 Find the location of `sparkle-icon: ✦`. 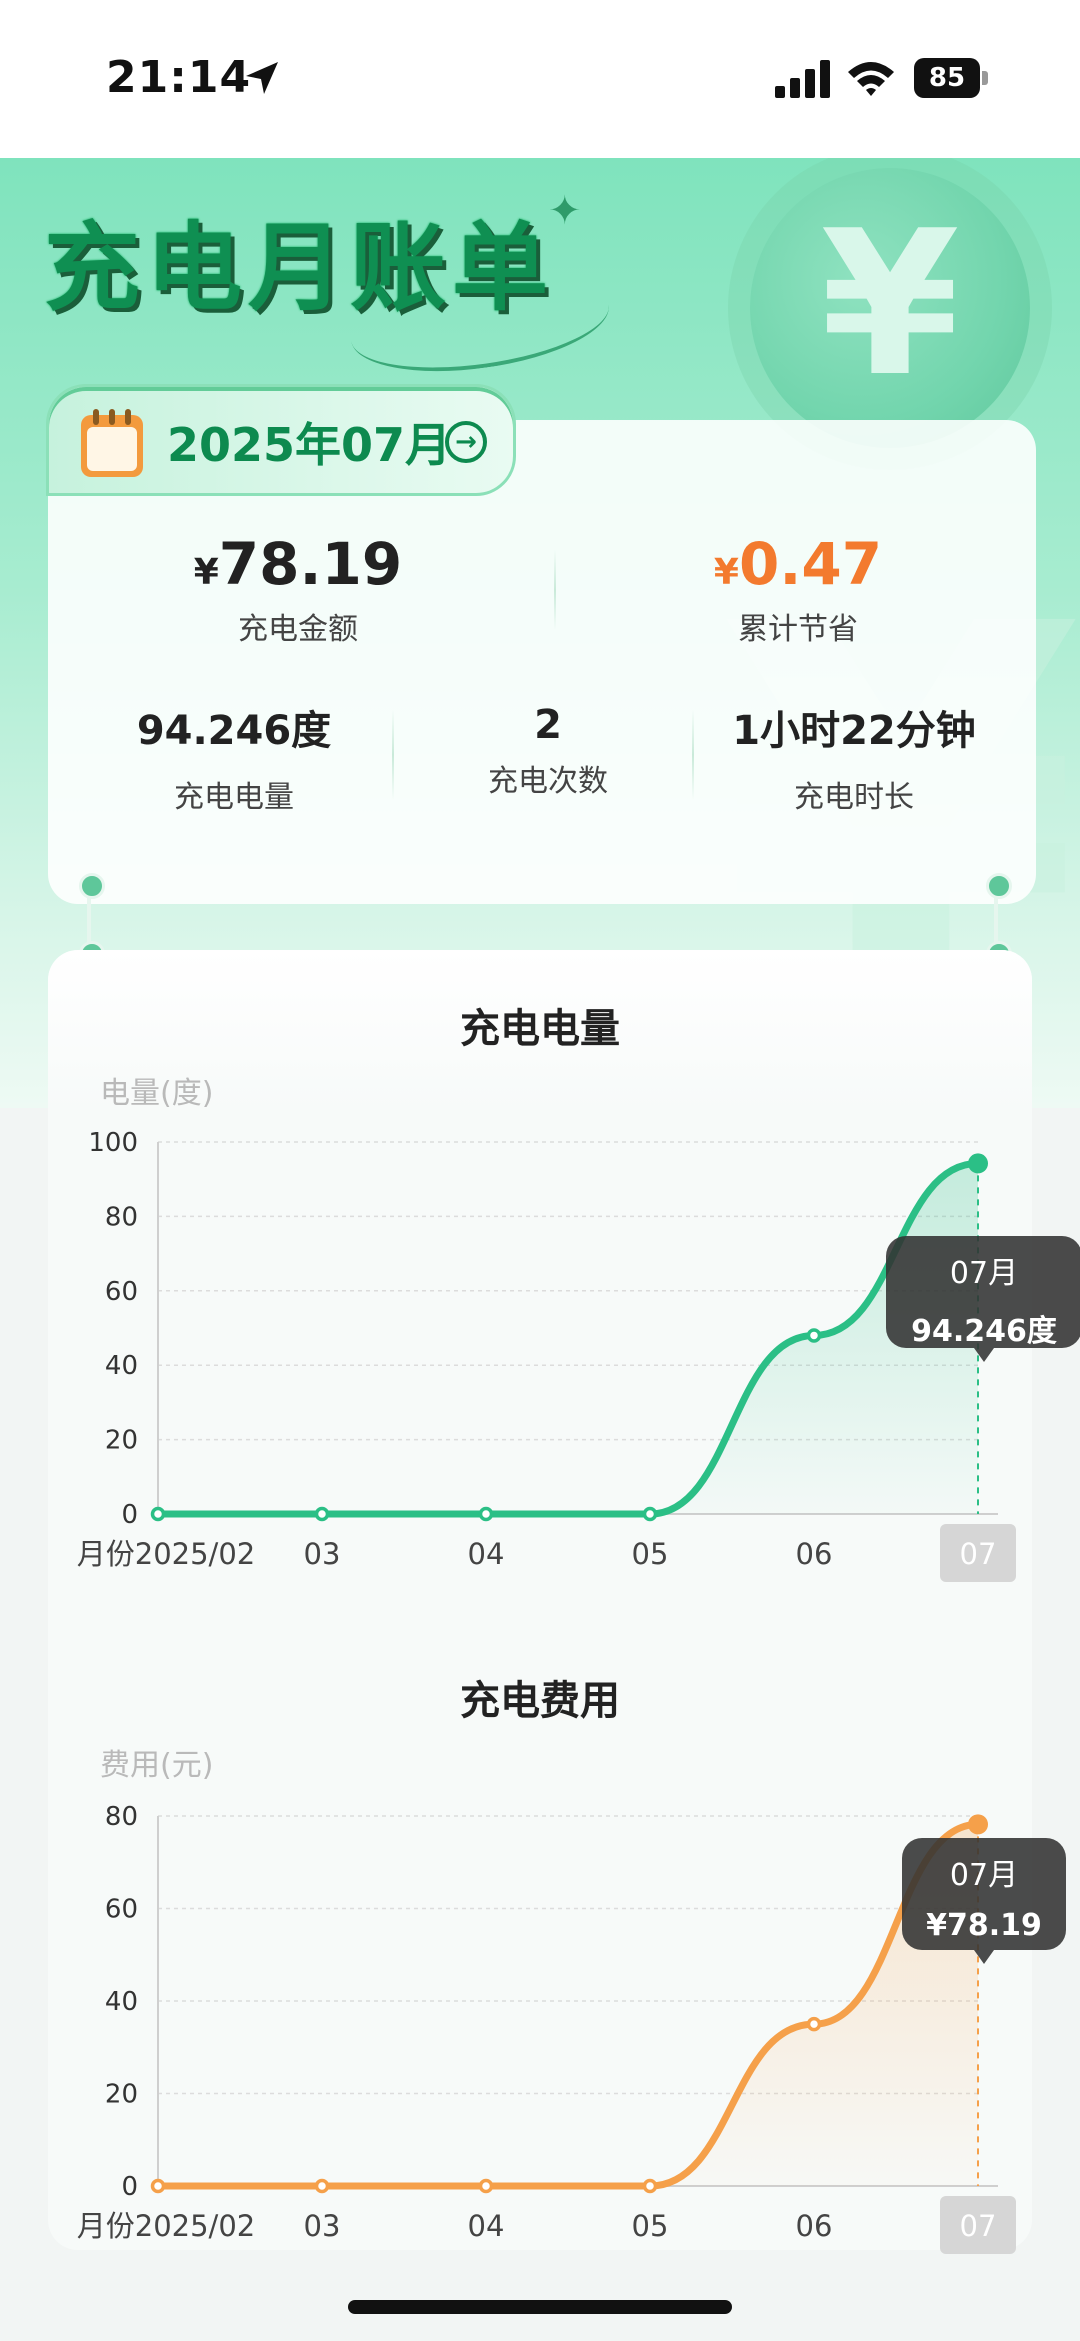

sparkle-icon: ✦ is located at coordinates (565, 211).